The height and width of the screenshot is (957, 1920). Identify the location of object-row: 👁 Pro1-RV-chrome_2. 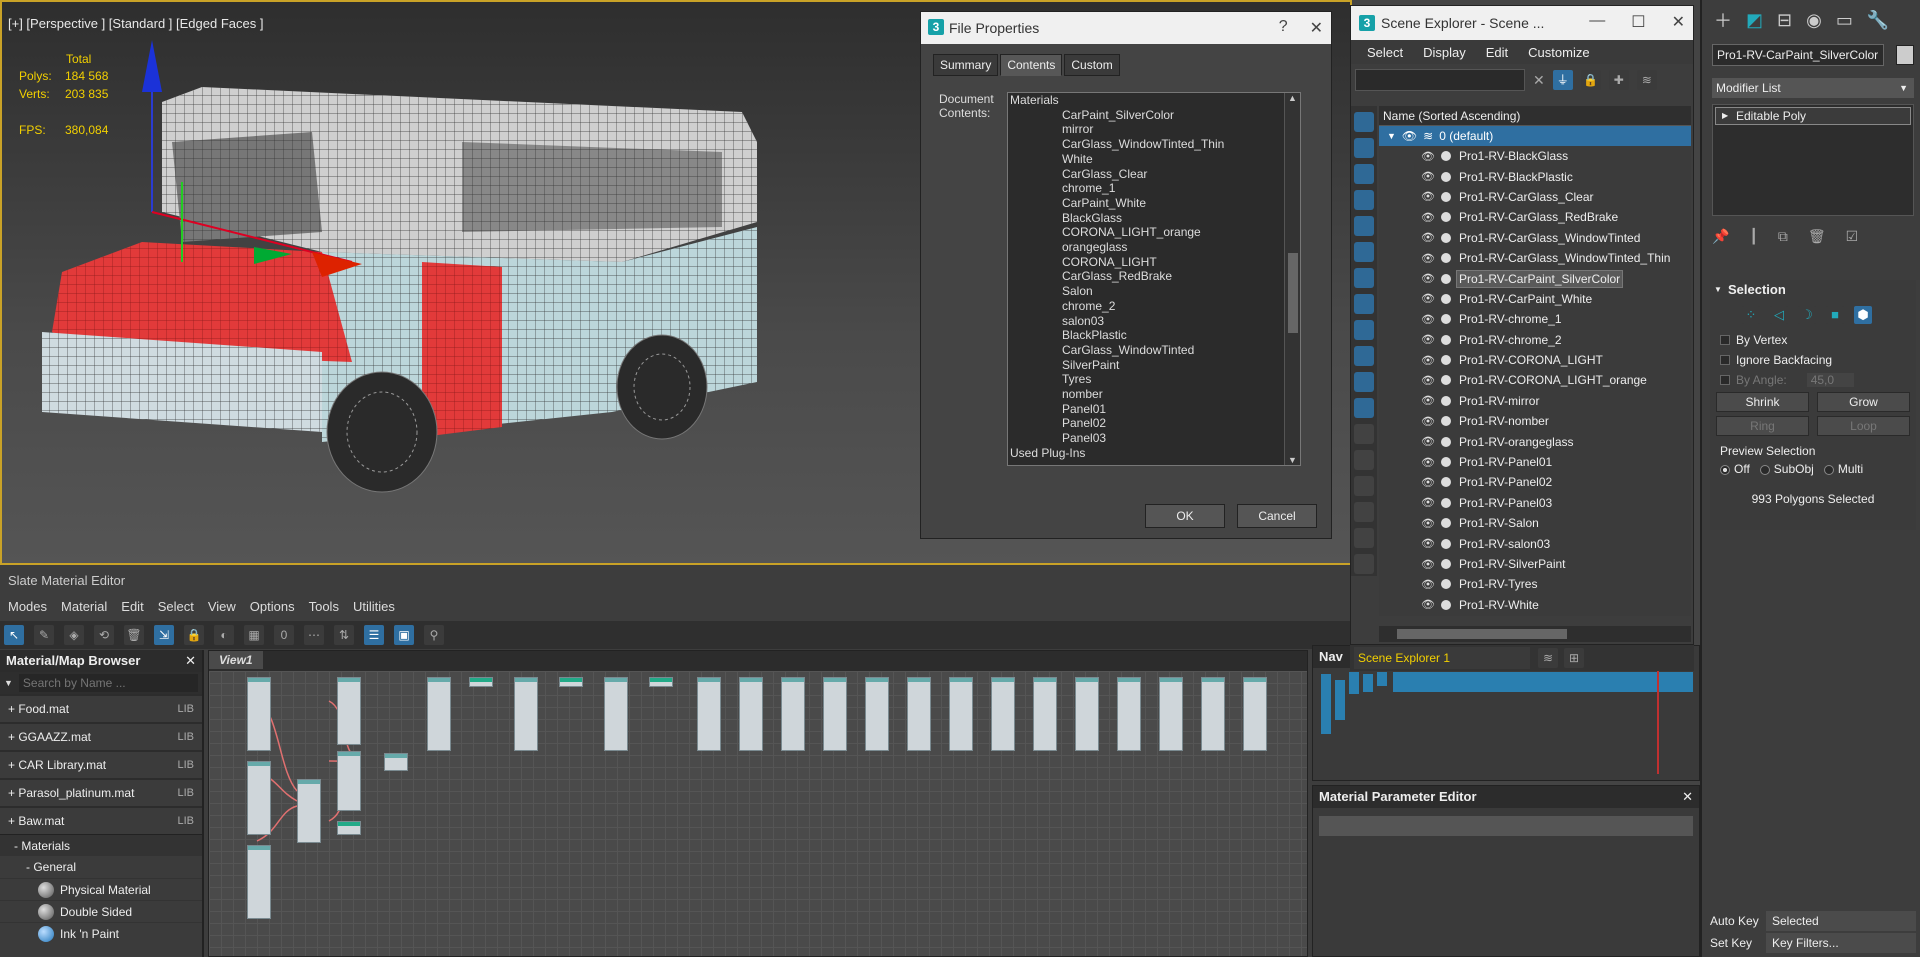
(1535, 340).